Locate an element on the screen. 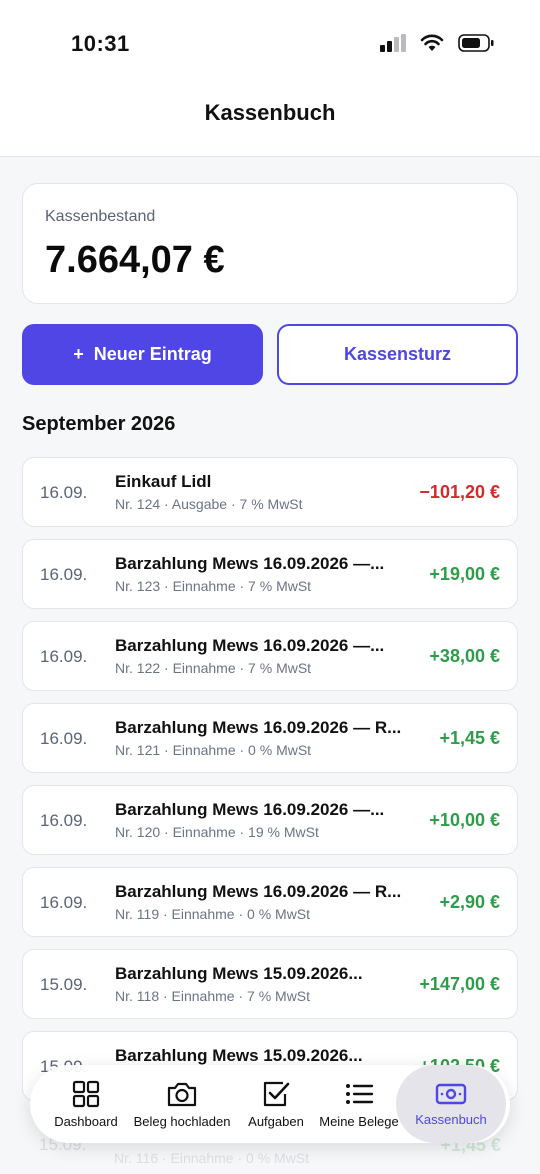 Image resolution: width=540 pixels, height=1174 pixels. entry-meta: Nr. 121 · Einnahme · 0 % MwSt is located at coordinates (213, 750).